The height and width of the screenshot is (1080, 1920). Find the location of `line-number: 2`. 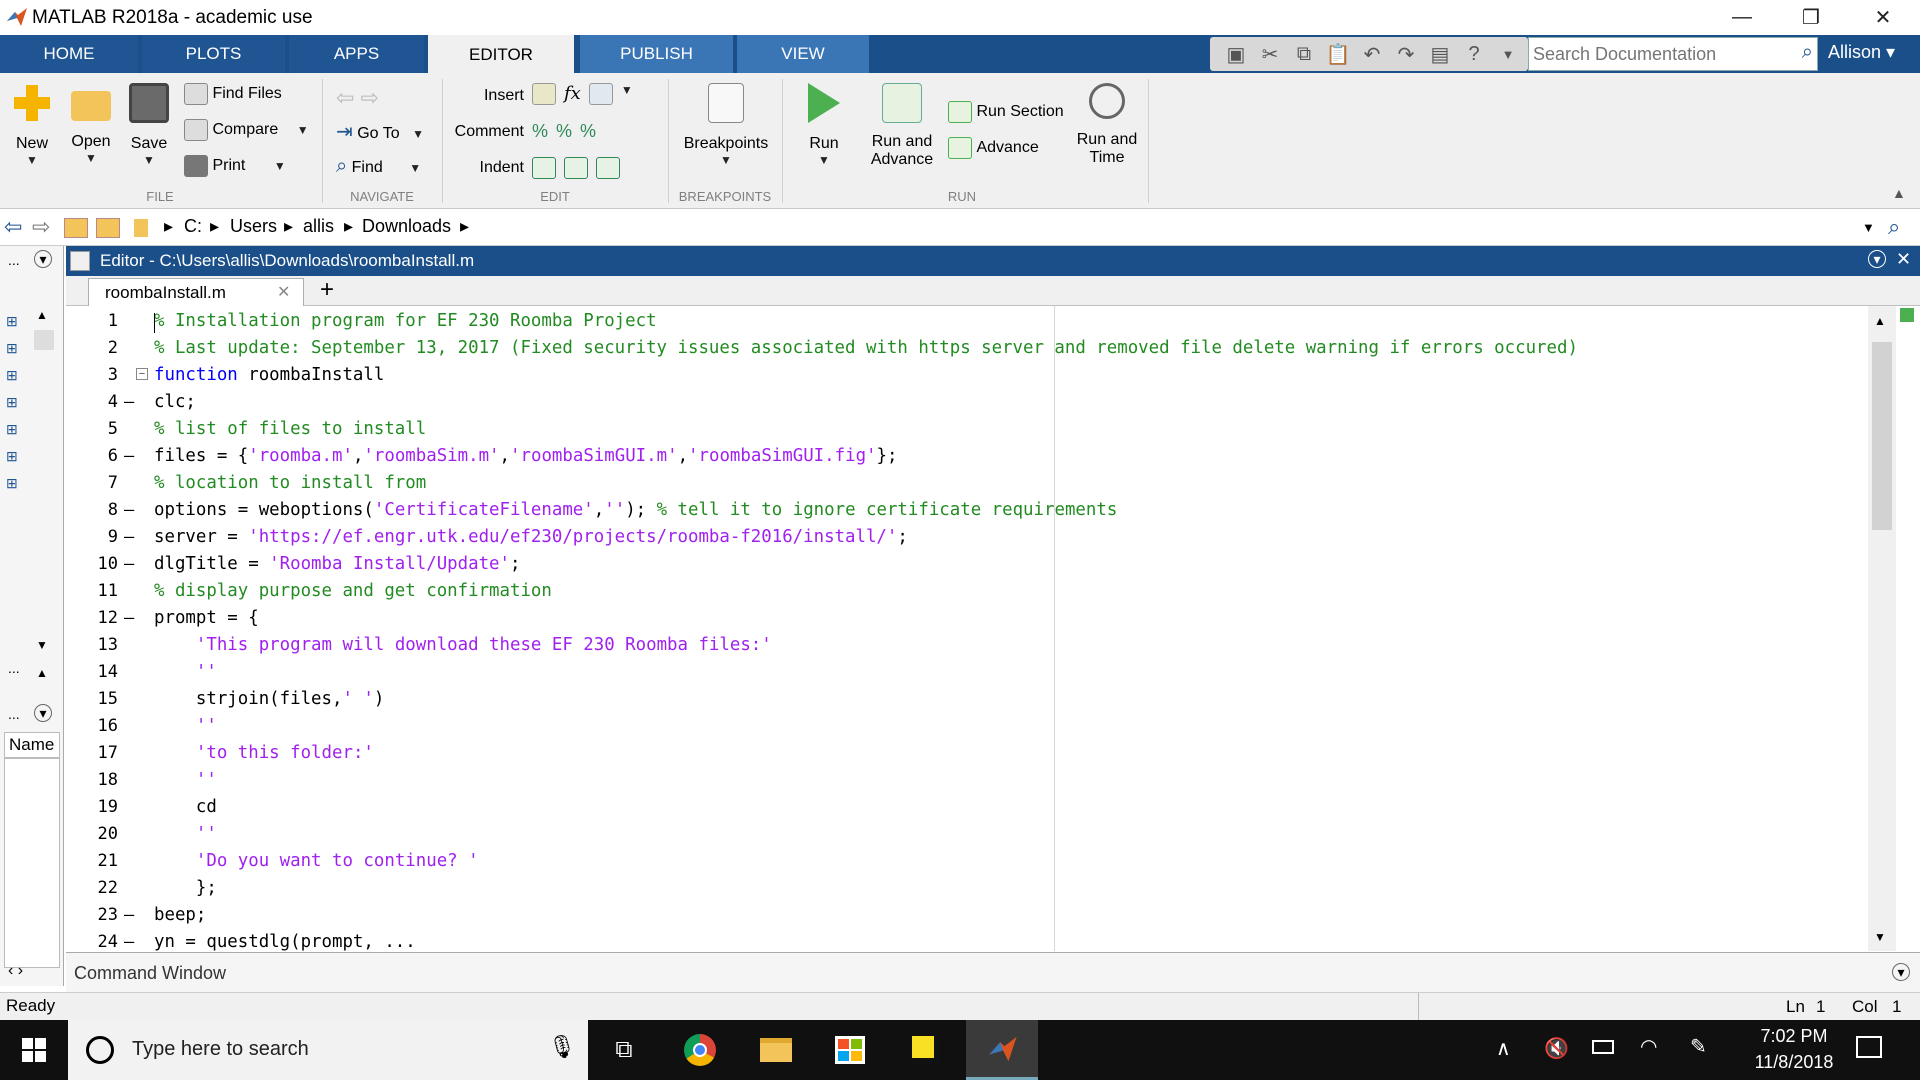

line-number: 2 is located at coordinates (92, 348).